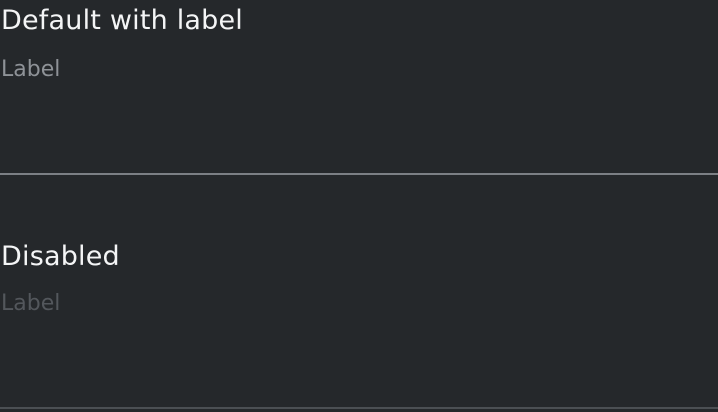 The height and width of the screenshot is (412, 718). I want to click on disabled-text-field-underline, so click(359, 408).